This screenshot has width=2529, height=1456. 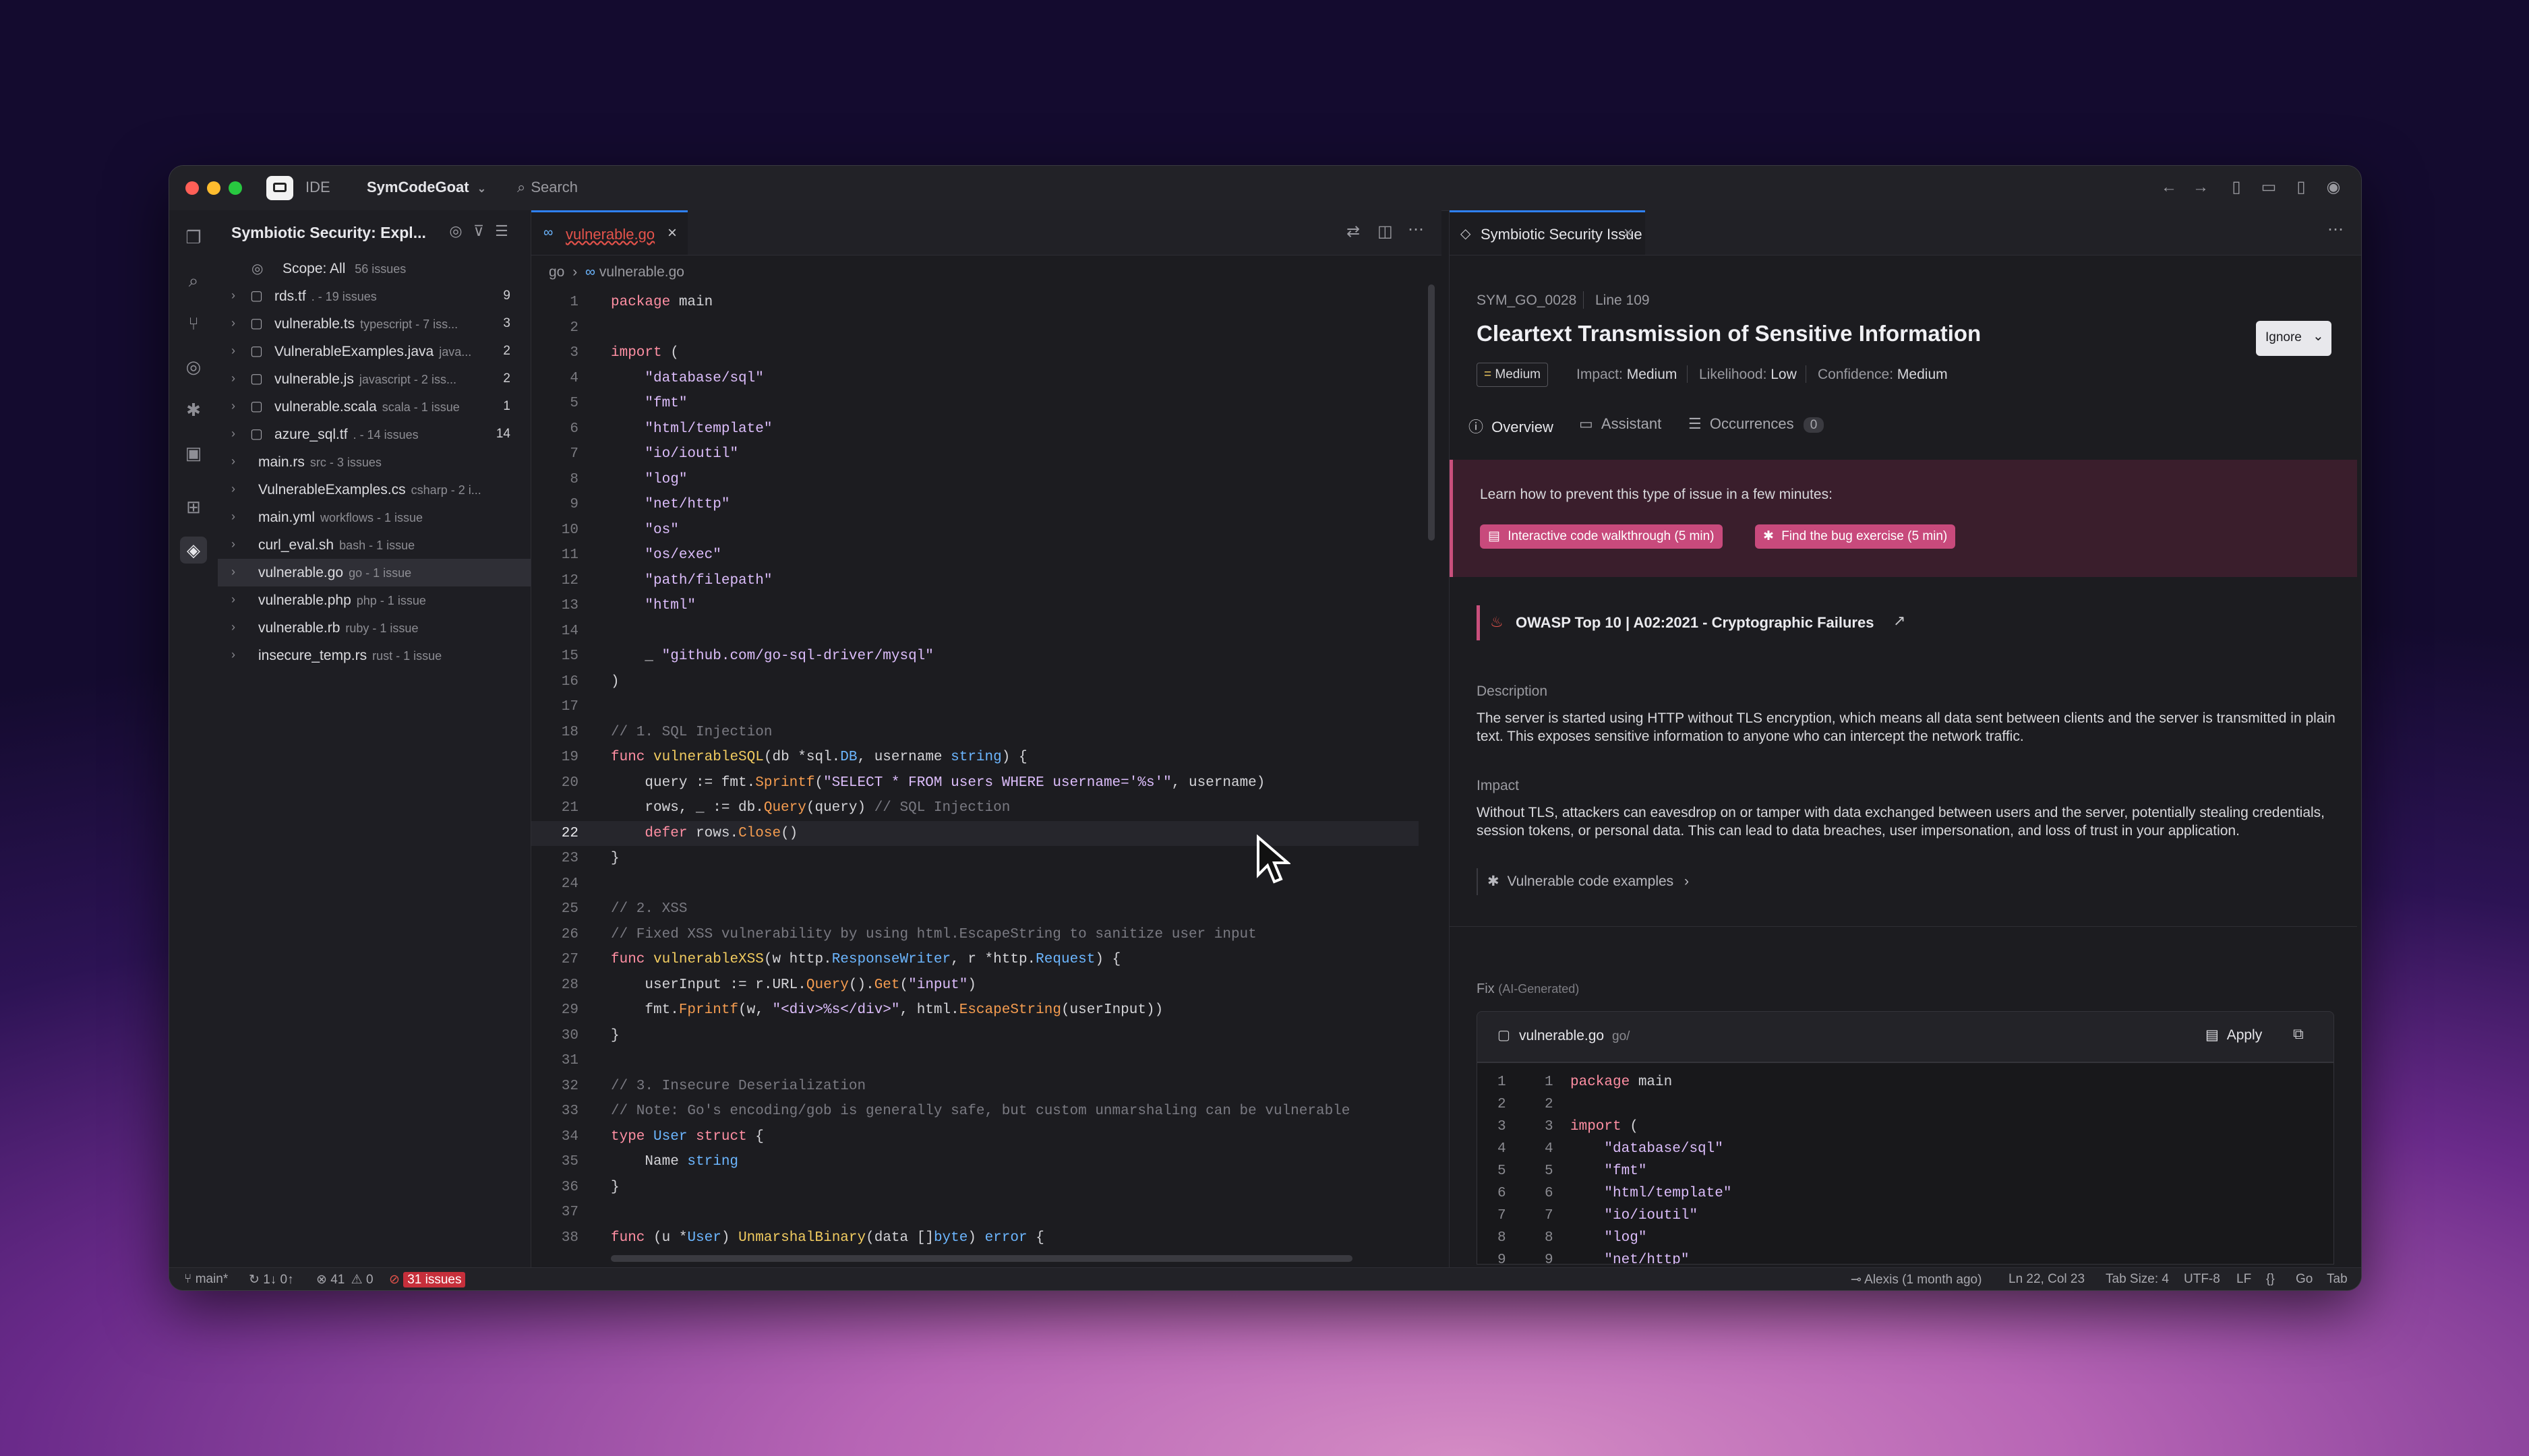 What do you see at coordinates (975, 1162) in the screenshot?
I see `code-line: 35 Name string` at bounding box center [975, 1162].